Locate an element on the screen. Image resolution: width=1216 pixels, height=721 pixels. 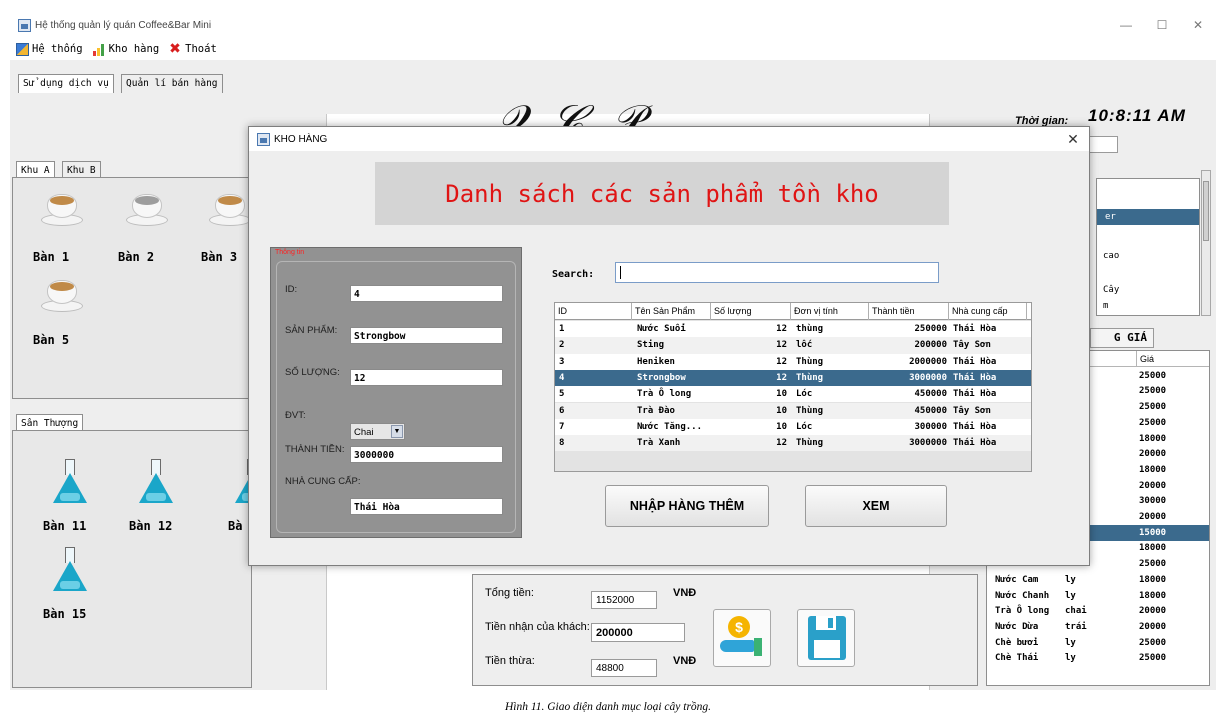
table-cell-supplier: Thái Hòa is located at coordinates (975, 329).